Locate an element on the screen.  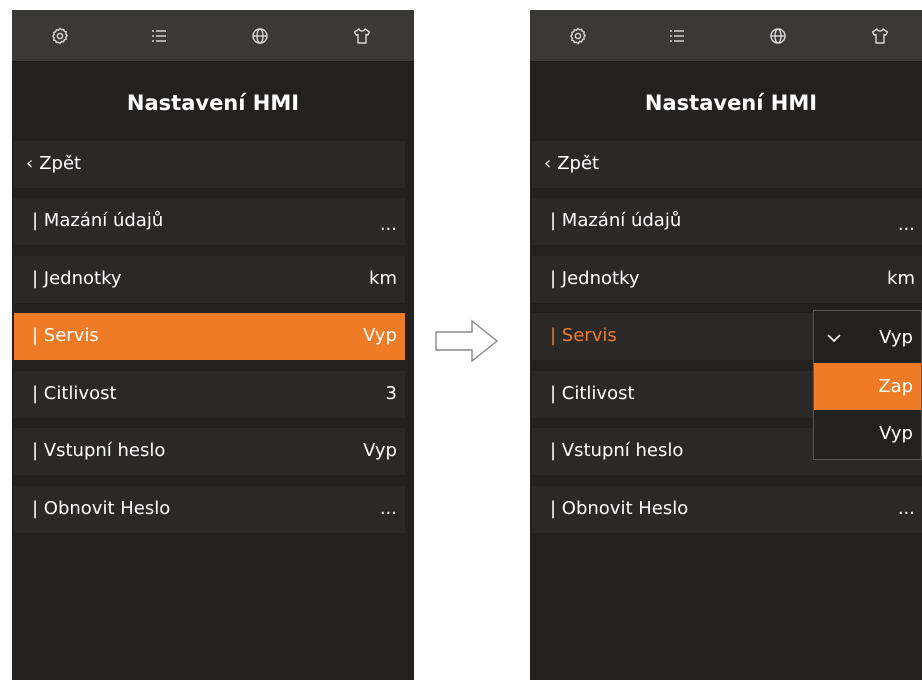
transition-arrow-icon is located at coordinates (467, 341).